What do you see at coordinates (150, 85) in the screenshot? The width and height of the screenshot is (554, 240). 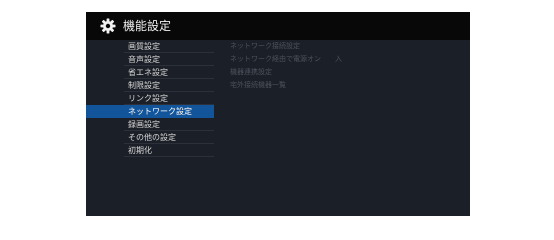 I see `menu-item-restriction: 制限設定` at bounding box center [150, 85].